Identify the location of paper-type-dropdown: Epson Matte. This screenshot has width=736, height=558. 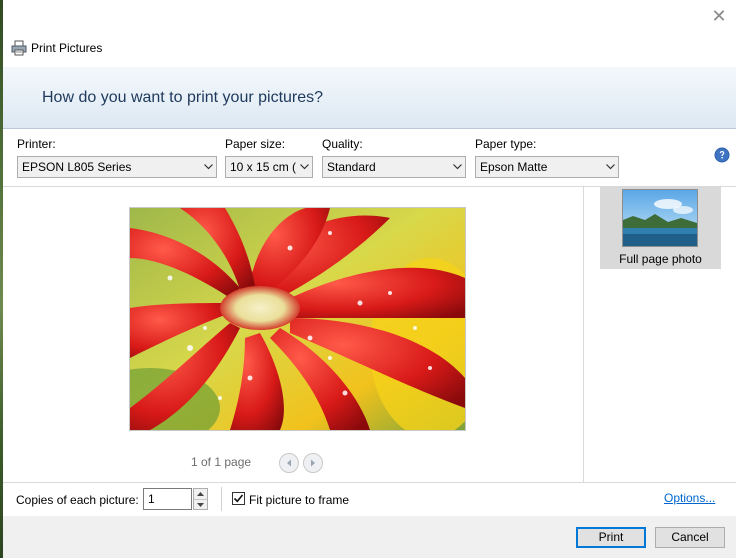
(547, 167).